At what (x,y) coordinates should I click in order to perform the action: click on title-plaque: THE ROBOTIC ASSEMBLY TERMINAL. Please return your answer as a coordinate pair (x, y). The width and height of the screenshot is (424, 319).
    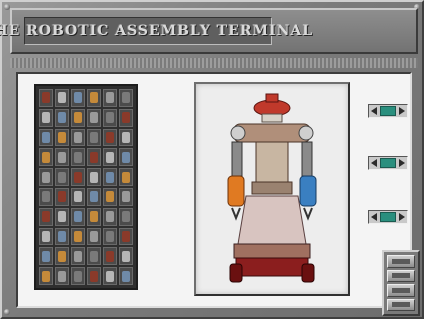
    Looking at the image, I should click on (156, 31).